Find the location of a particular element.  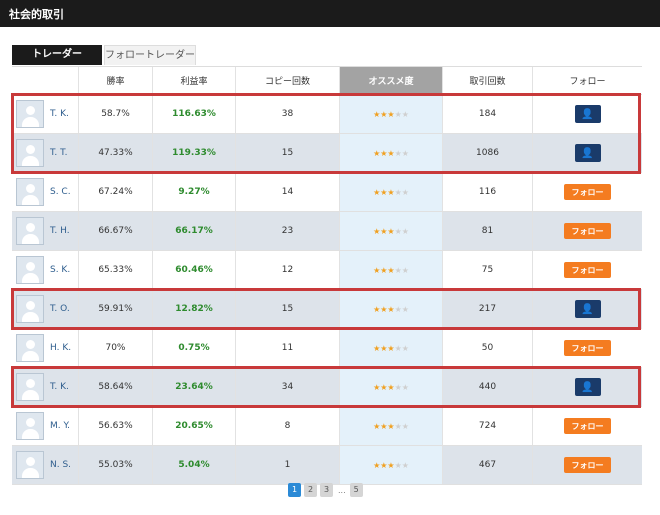

table-row: T. K. 58.64% 23.64% 34 ★★★★★ 440 👤 is located at coordinates (327, 387).